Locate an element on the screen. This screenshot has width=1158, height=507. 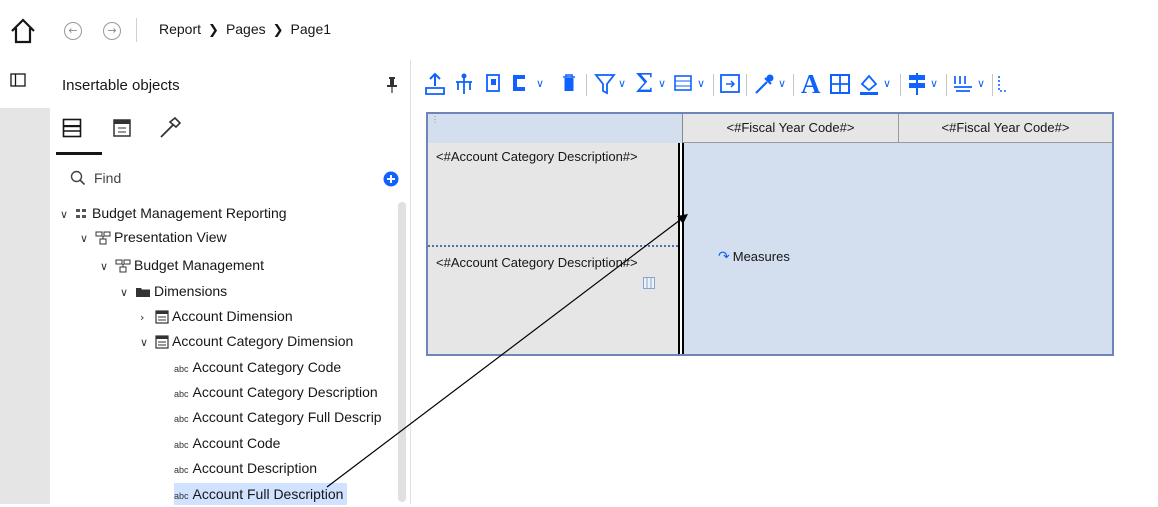
tree-label: Budget Management is located at coordinates (199, 265).